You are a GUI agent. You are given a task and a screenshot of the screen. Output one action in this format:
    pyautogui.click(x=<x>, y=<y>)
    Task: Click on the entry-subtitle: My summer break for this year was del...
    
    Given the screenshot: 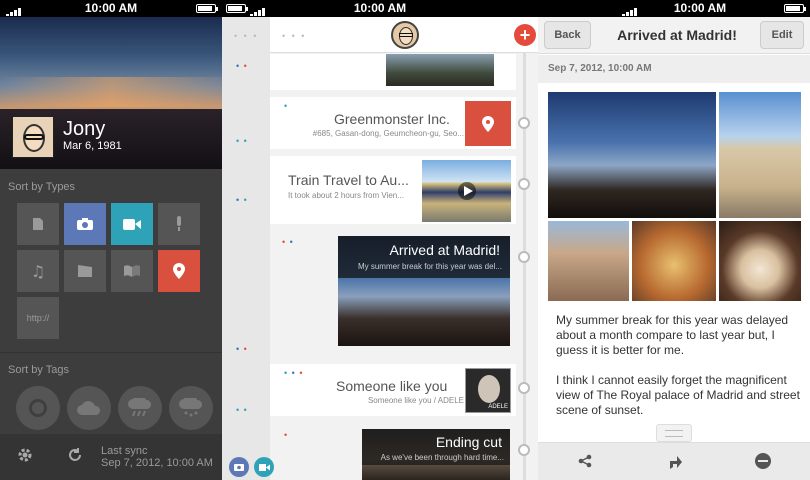 What is the action you would take?
    pyautogui.click(x=429, y=266)
    